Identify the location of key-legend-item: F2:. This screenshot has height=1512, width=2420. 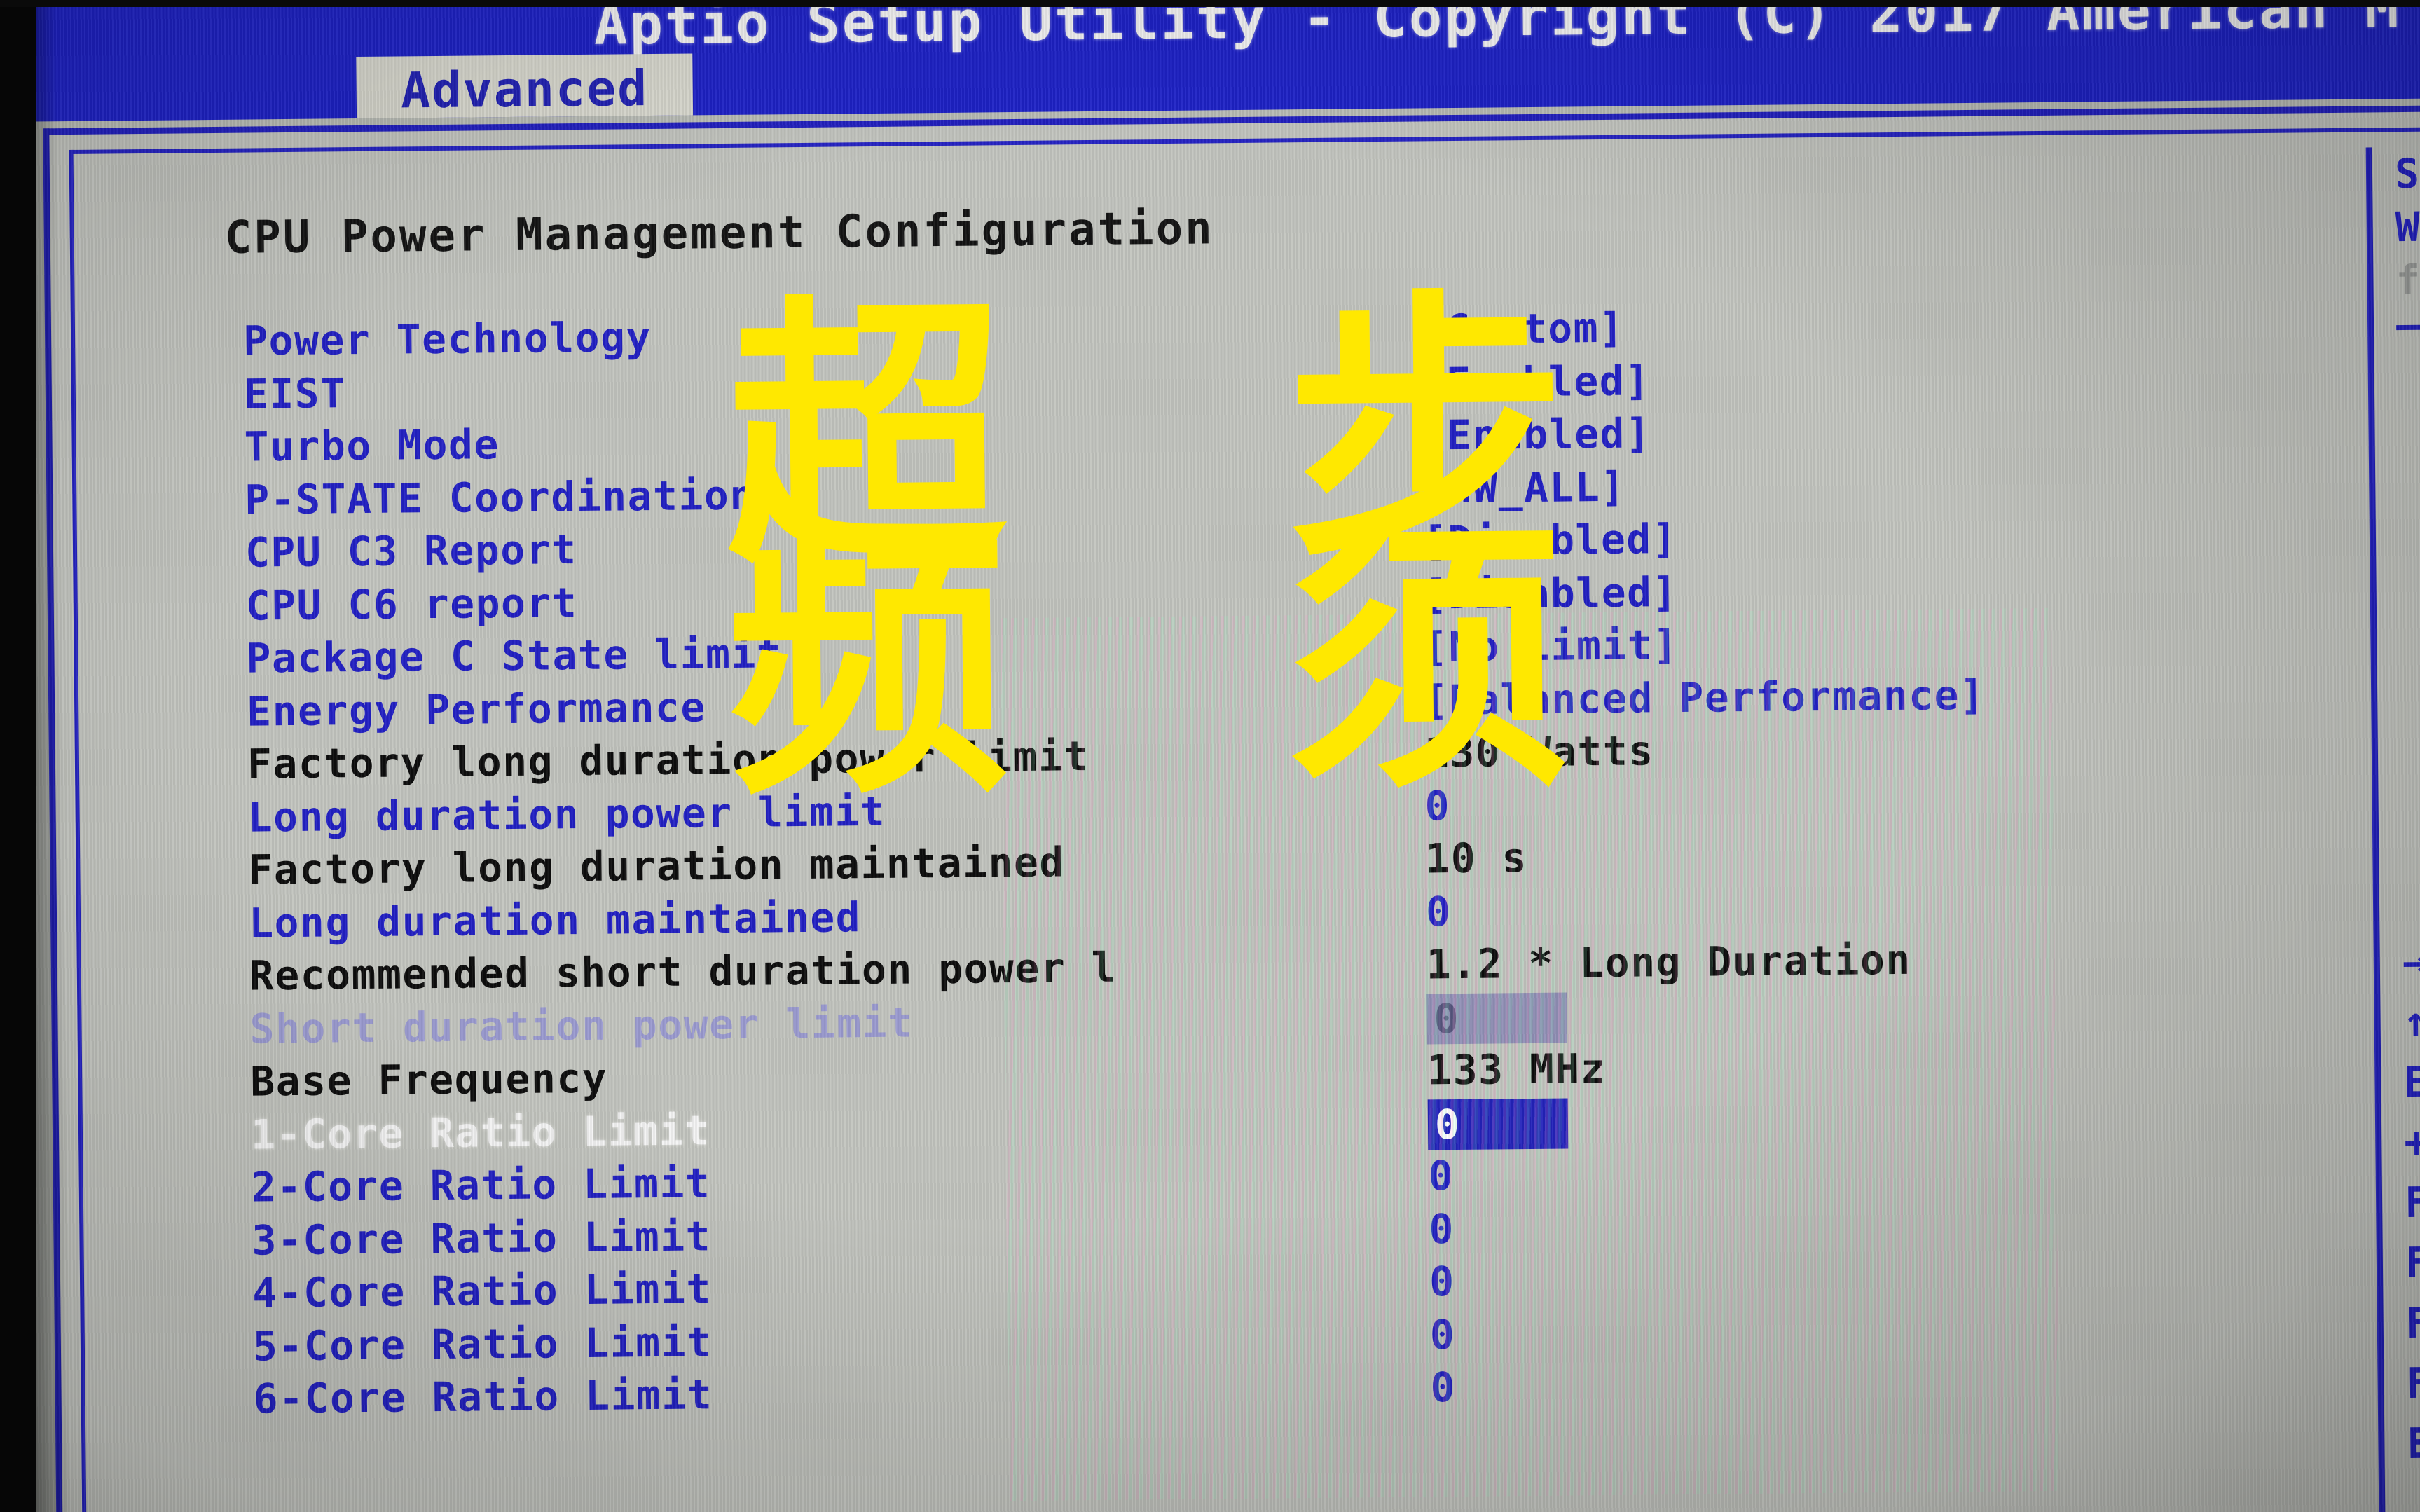
(2412, 1262).